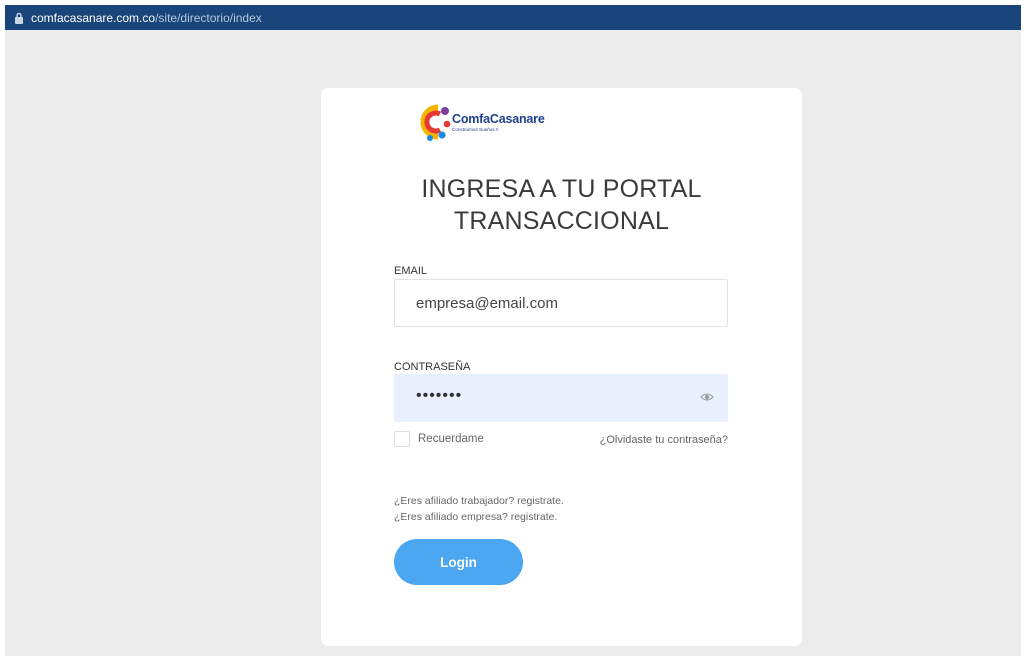 This screenshot has width=1026, height=656. I want to click on url-domain: comfacasanare.com.co, so click(93, 17).